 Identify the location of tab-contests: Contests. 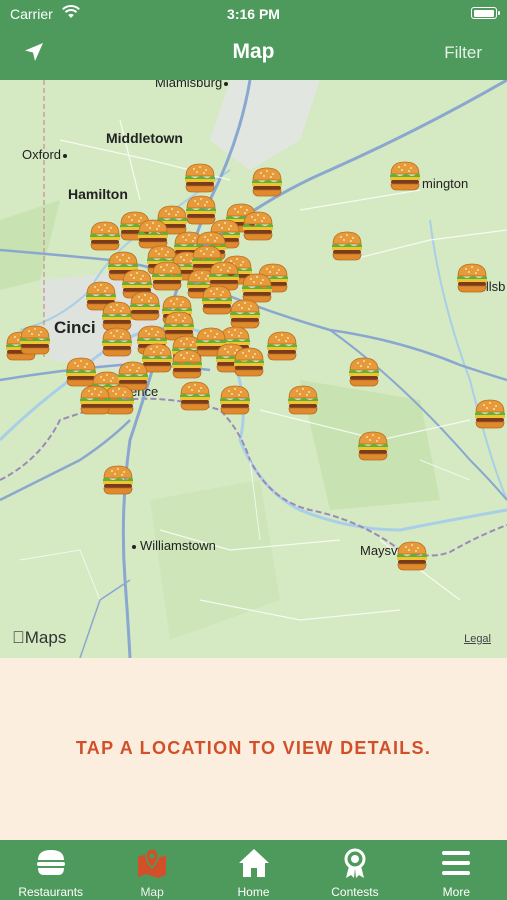
(354, 870).